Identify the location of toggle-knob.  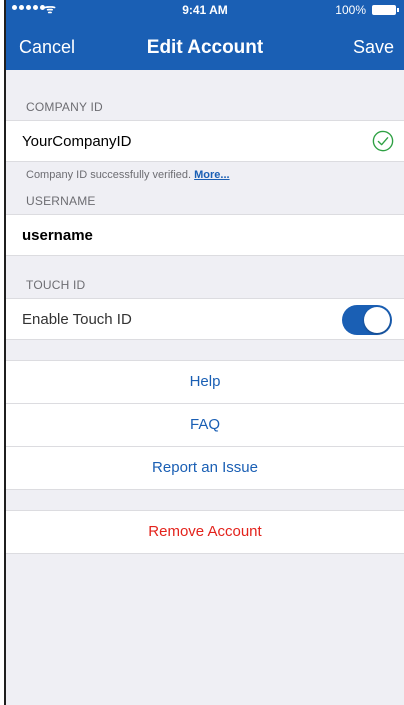
(377, 320).